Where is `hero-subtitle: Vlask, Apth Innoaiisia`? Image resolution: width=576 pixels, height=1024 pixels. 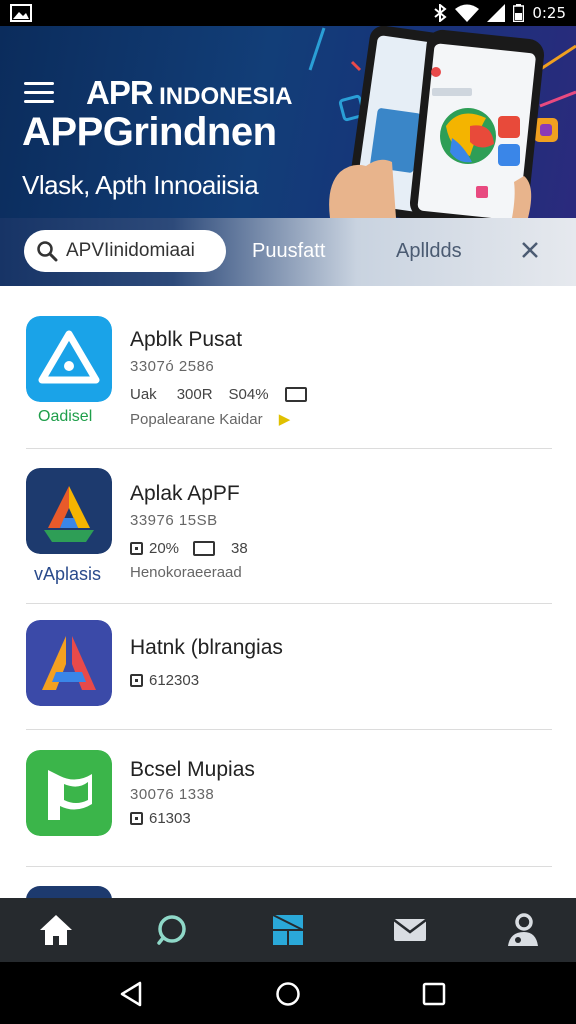
hero-subtitle: Vlask, Apth Innoaiisia is located at coordinates (140, 185).